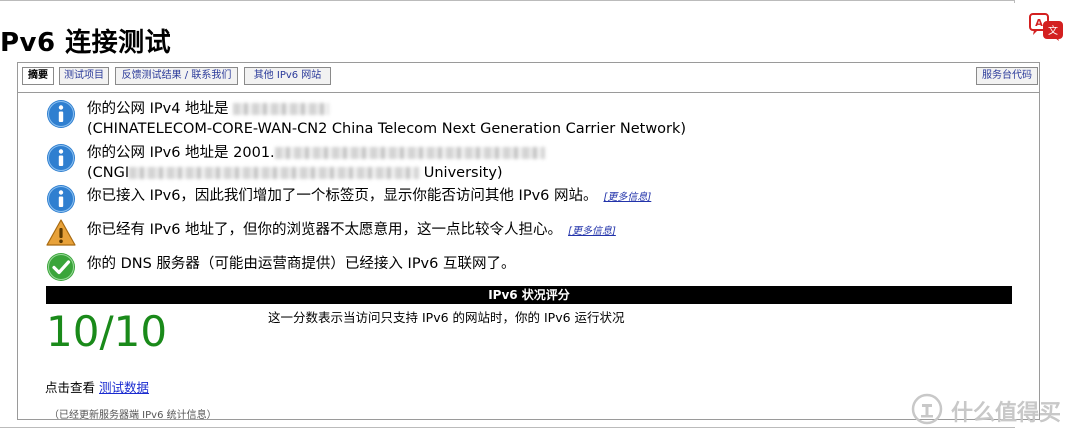  What do you see at coordinates (1006, 413) in the screenshot?
I see `watermark-text: 什么值得买` at bounding box center [1006, 413].